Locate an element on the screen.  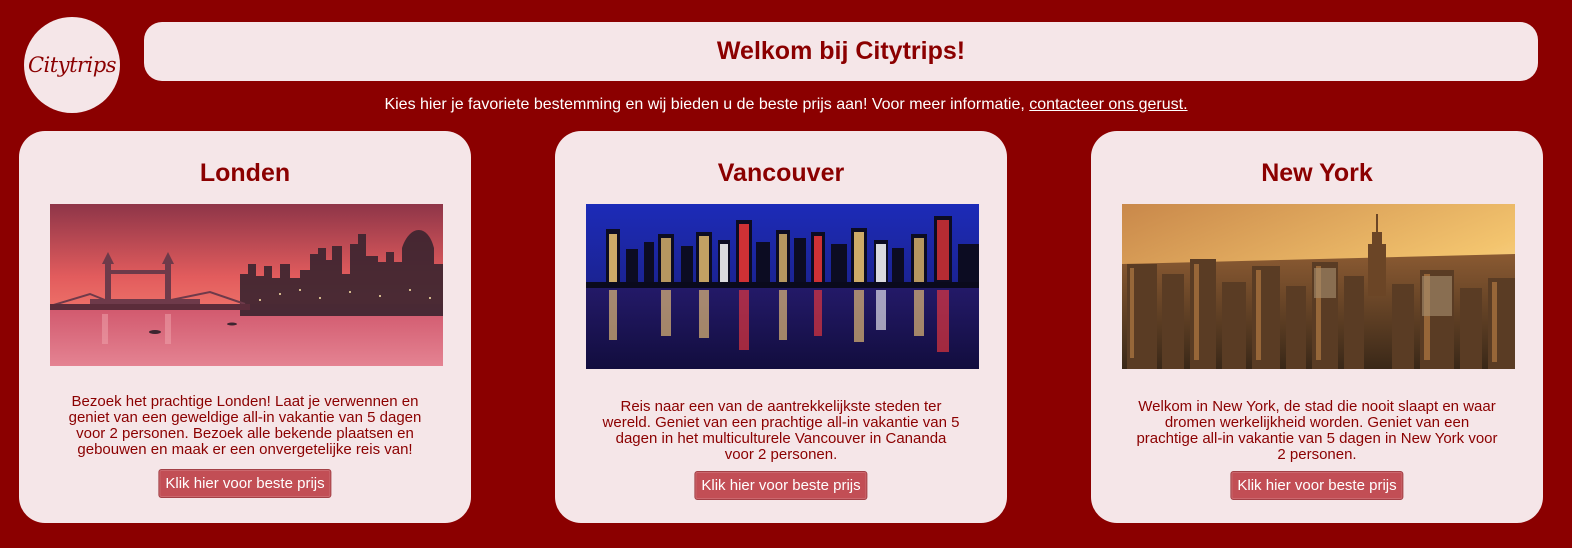
vancouver-skyline-photo is located at coordinates (782, 286).